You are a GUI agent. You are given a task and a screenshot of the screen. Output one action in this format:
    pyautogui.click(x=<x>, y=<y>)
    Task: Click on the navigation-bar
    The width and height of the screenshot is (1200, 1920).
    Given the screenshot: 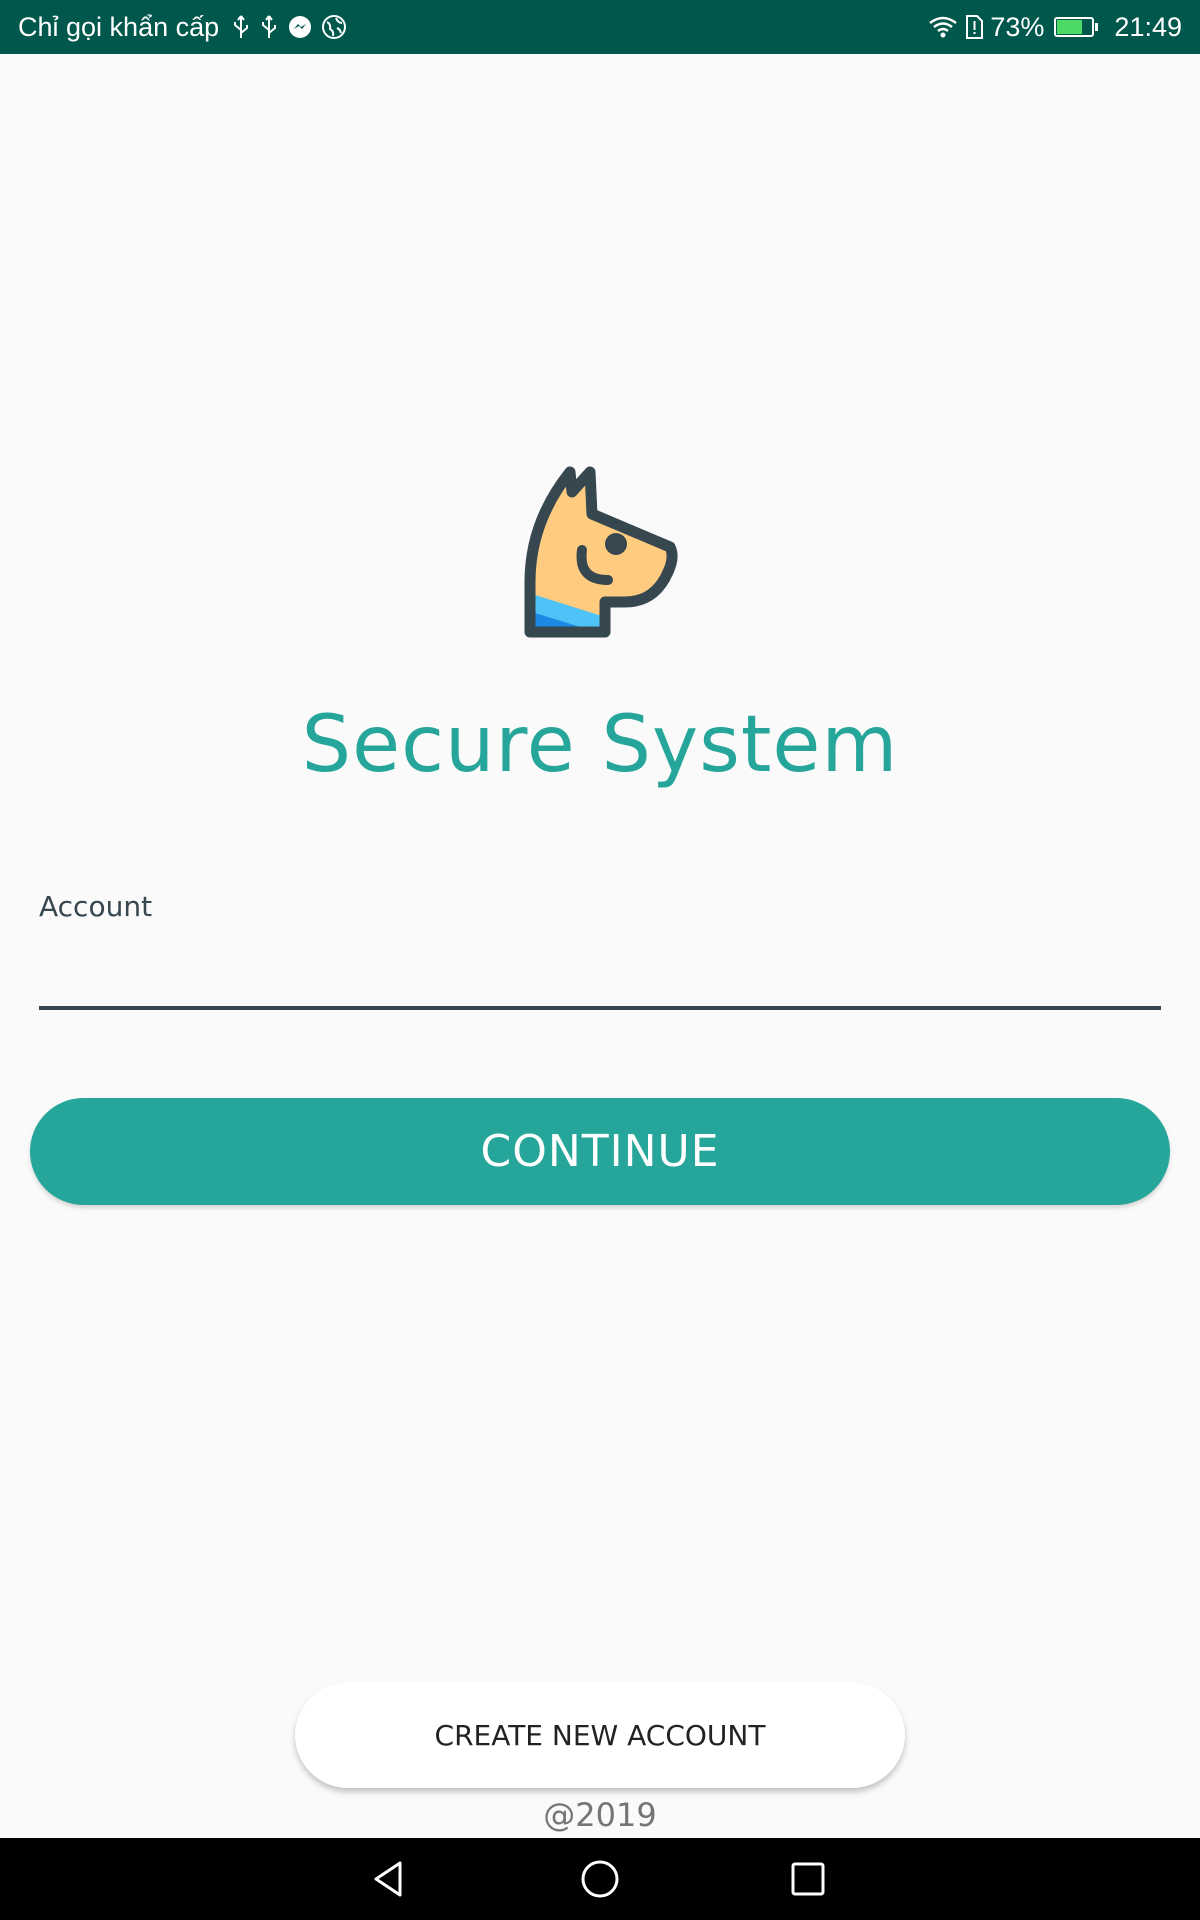 What is the action you would take?
    pyautogui.click(x=600, y=1879)
    